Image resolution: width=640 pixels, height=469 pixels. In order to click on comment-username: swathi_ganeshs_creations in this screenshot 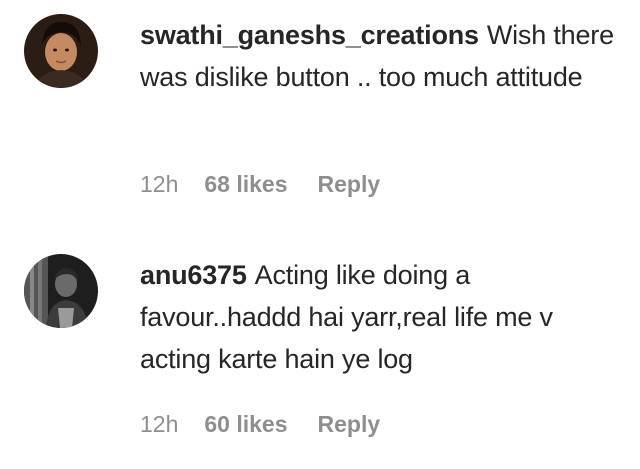, I will do `click(309, 35)`.